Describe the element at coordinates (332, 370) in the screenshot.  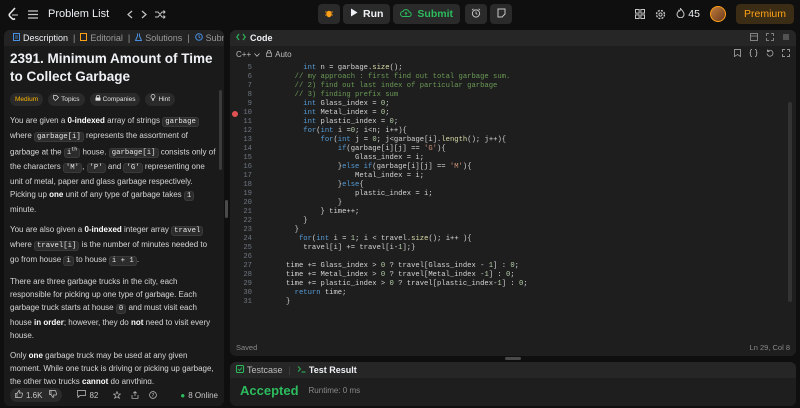
I see `tab-label: Test Result` at that location.